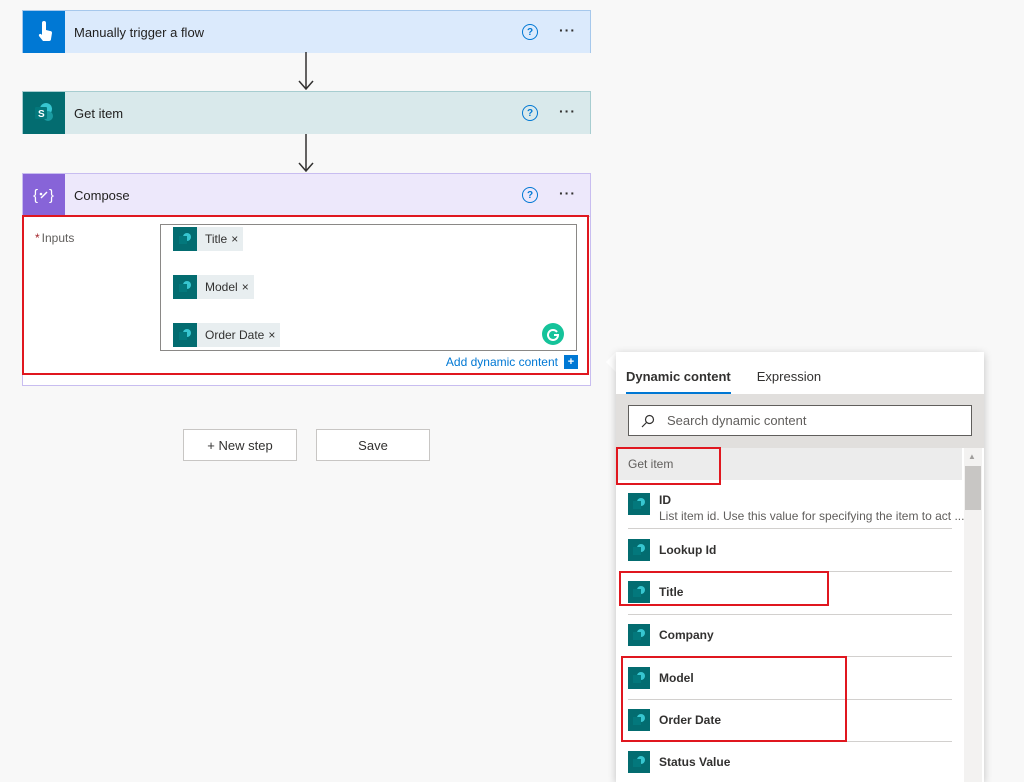 The width and height of the screenshot is (1024, 782). I want to click on scroll-thumb, so click(973, 488).